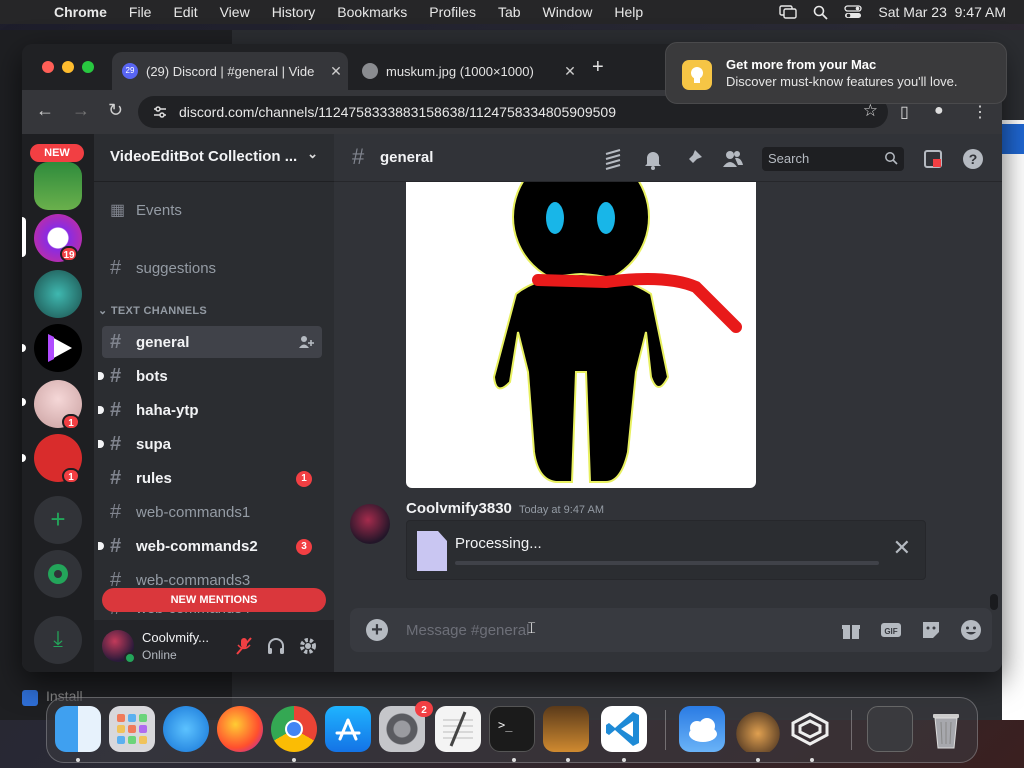  What do you see at coordinates (132, 729) in the screenshot?
I see `launchpad-icon` at bounding box center [132, 729].